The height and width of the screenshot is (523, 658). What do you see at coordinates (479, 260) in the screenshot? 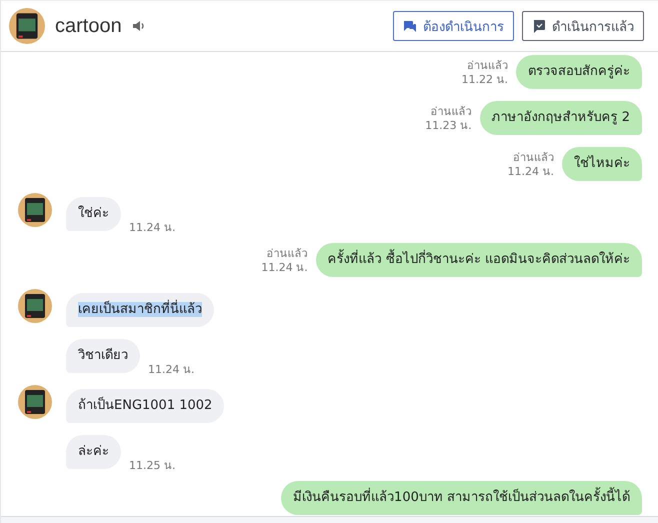
I see `message-bubble: ครั้งที่แล้ว ซื้อไปกี่วิชานะค่ะ แอดมินจะคิดส่วนลดให้ค่ะ` at bounding box center [479, 260].